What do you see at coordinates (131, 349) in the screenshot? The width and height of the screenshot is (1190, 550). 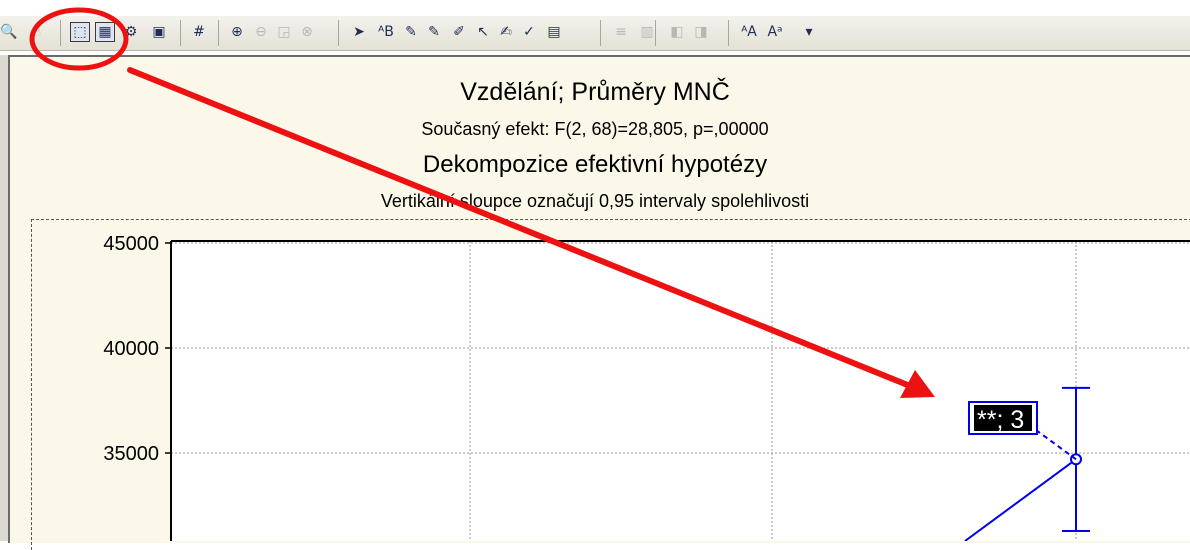 I see `y-tick-label: 40000` at bounding box center [131, 349].